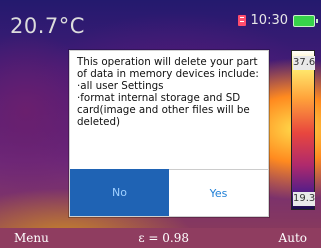  Describe the element at coordinates (47, 26) in the screenshot. I see `center-temperature-readout: 20.7°C` at that location.